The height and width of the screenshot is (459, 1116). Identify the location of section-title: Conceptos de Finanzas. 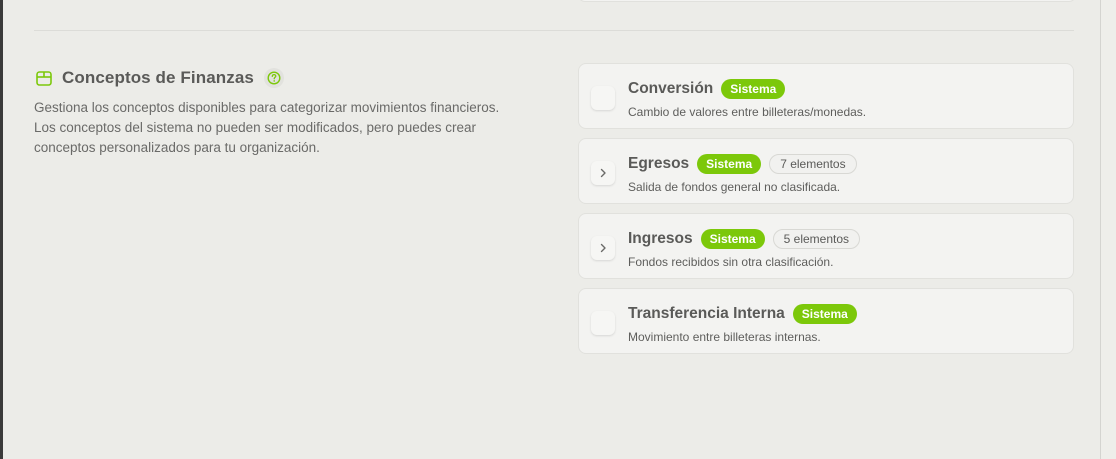
(158, 77).